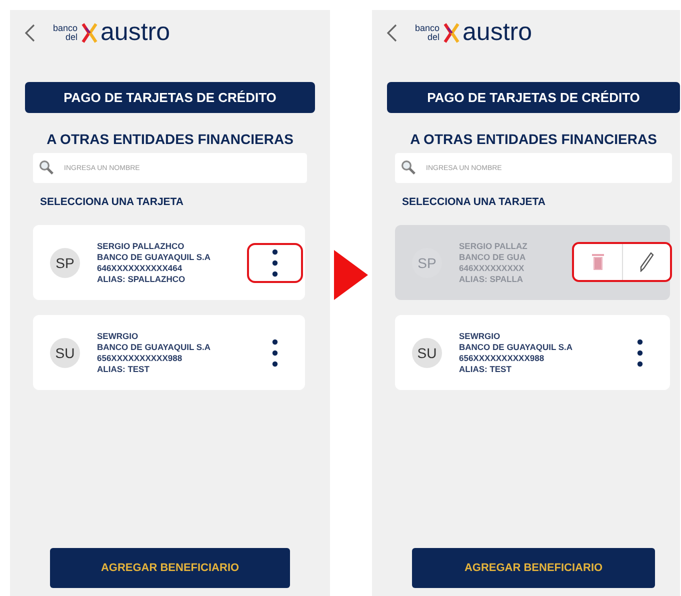  I want to click on holder-name: SERGIO PALLAZ, so click(493, 246).